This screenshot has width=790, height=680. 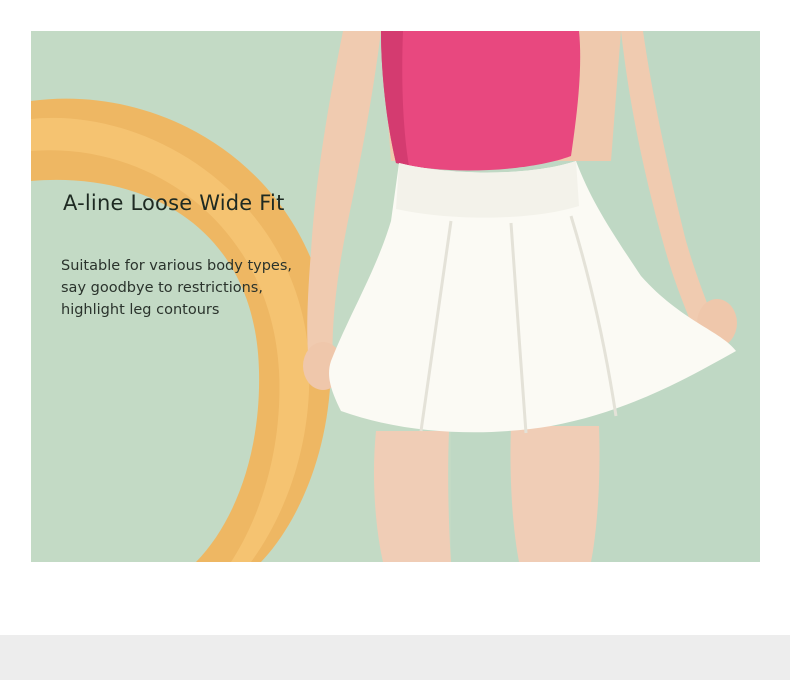 I want to click on description-line: highlight leg contours, so click(x=140, y=310).